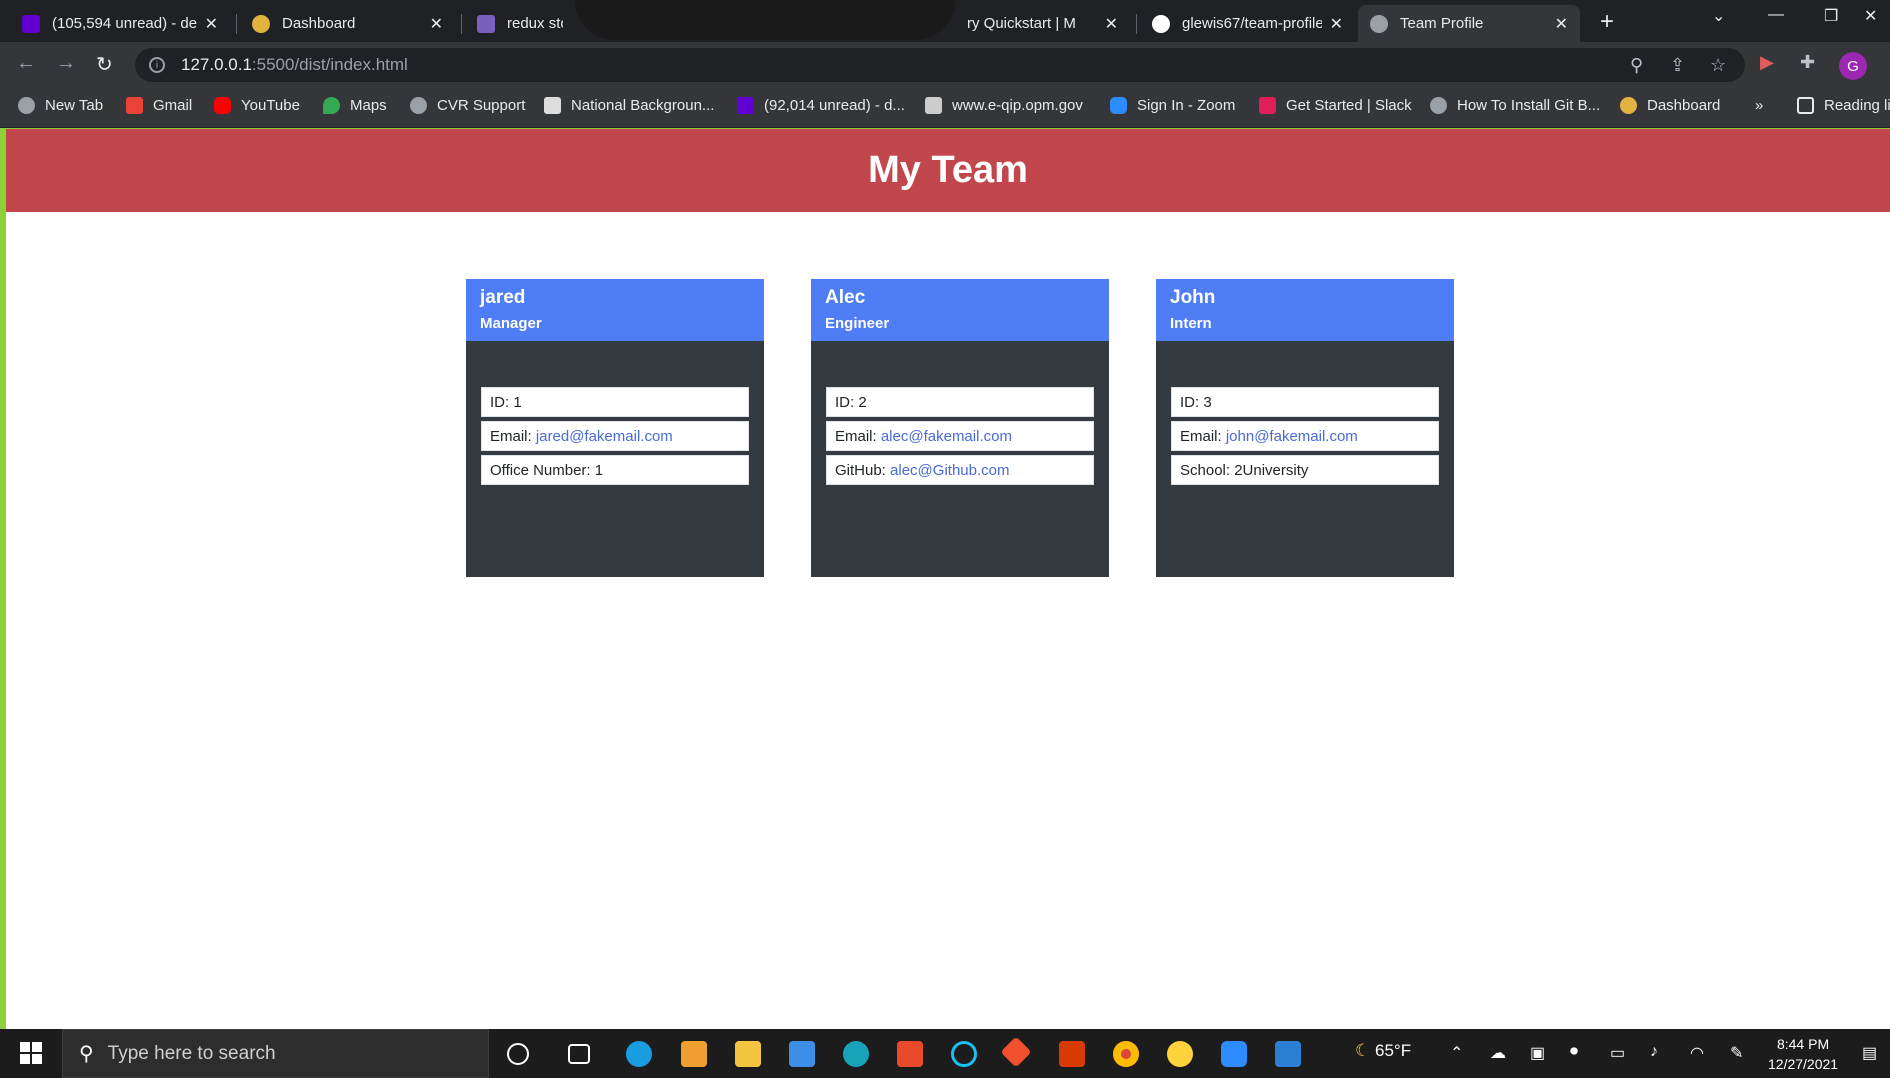 The image size is (1890, 1078). What do you see at coordinates (639, 1054) in the screenshot?
I see `edge-icon` at bounding box center [639, 1054].